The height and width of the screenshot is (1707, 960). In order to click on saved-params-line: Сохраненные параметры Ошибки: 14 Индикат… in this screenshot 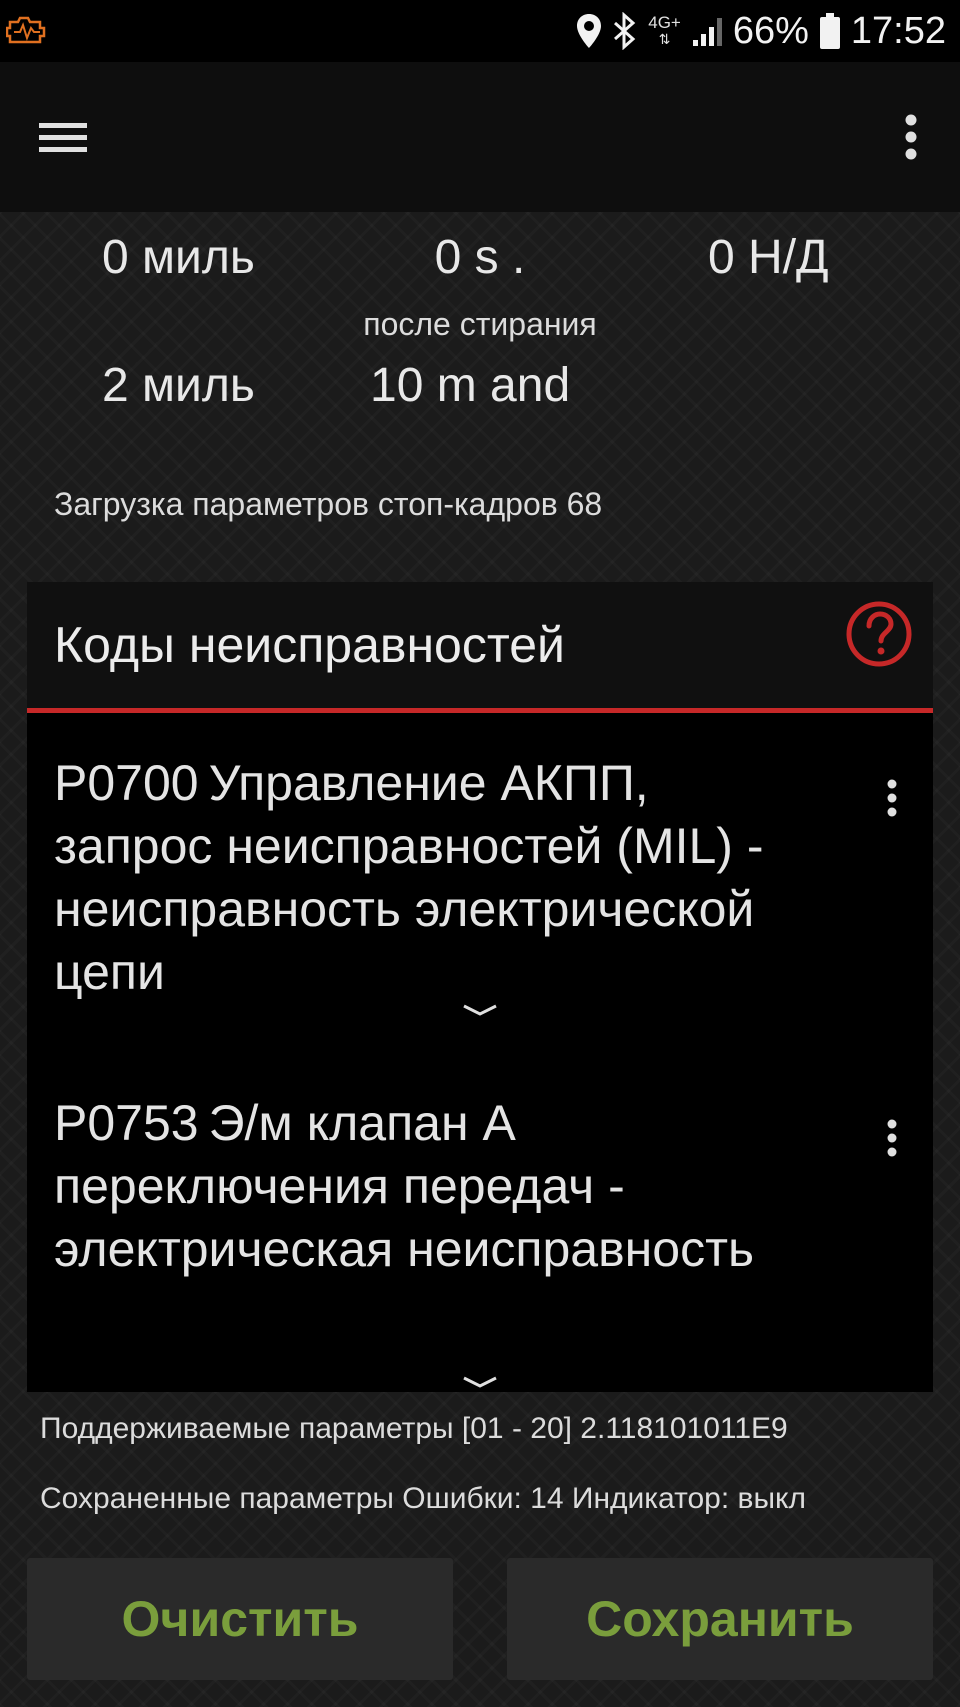, I will do `click(423, 1498)`.